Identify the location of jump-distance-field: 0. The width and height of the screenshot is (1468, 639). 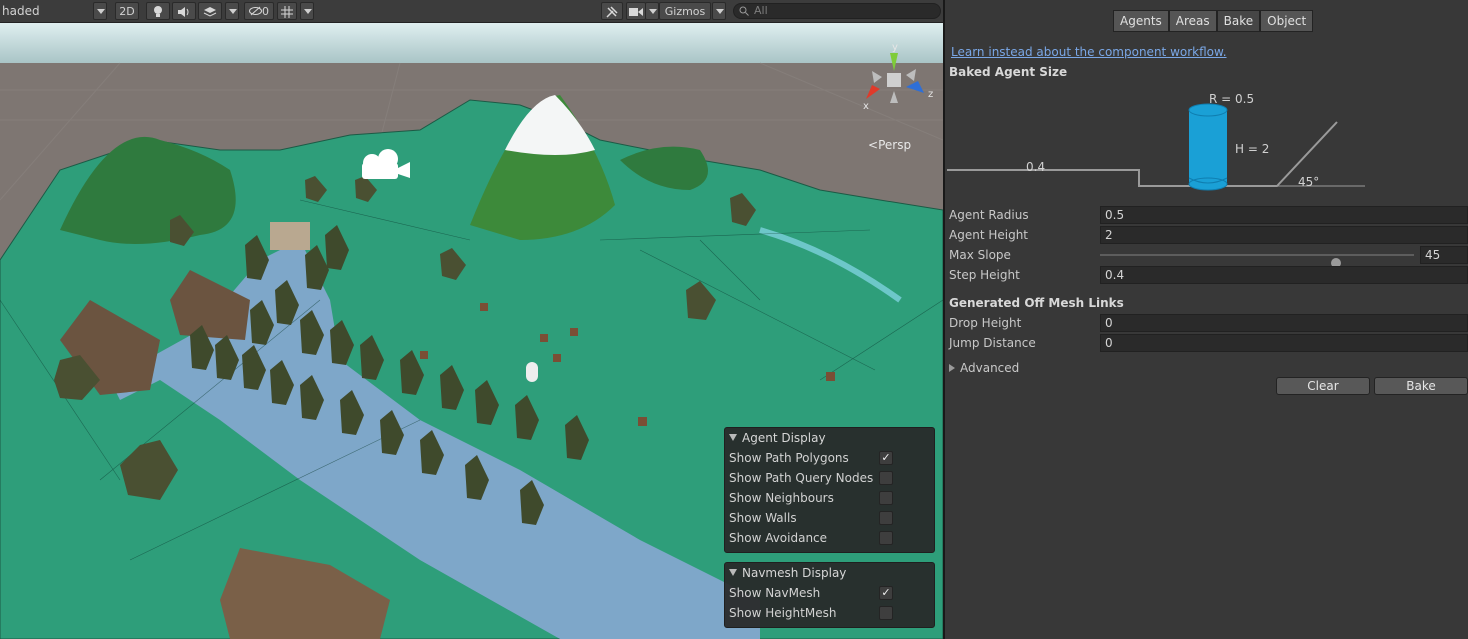
(1284, 343).